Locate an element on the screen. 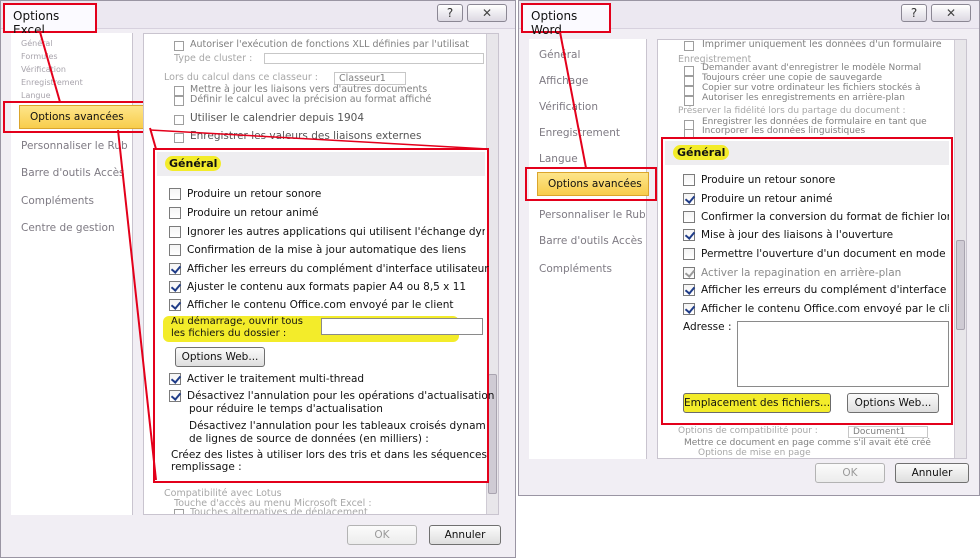  word-option-animation: Produire un retour animé is located at coordinates (758, 199).